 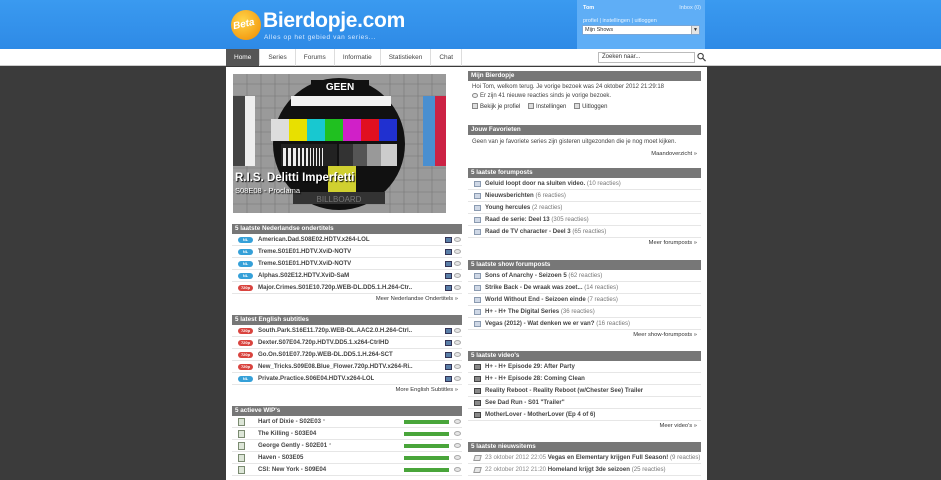 What do you see at coordinates (314, 239) in the screenshot?
I see `subtitle-release-name: American.Dad.S08E02.HDTV.x264-LOL` at bounding box center [314, 239].